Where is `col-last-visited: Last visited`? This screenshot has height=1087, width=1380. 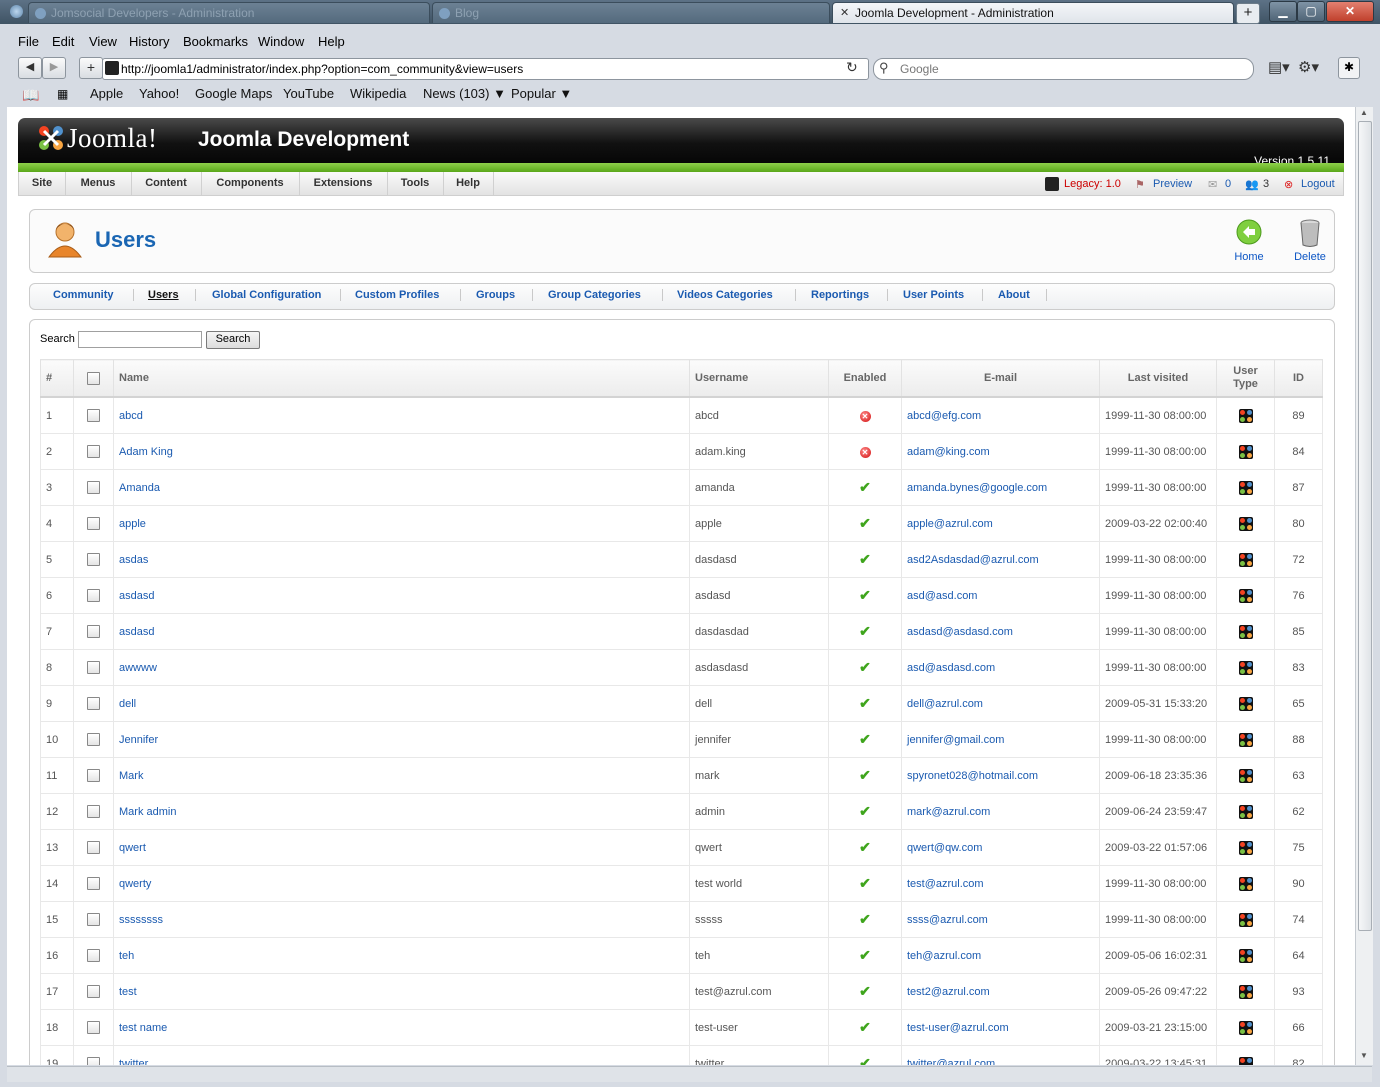 col-last-visited: Last visited is located at coordinates (1158, 378).